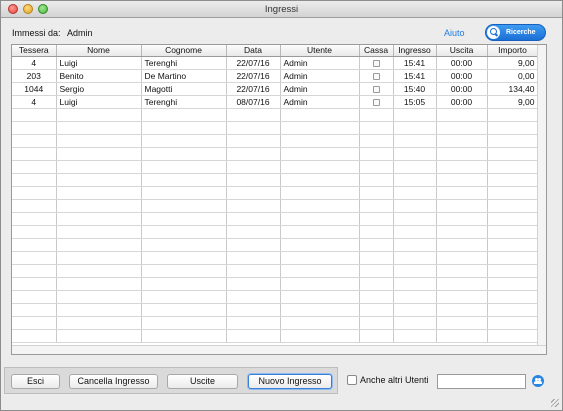 Image resolution: width=563 pixels, height=411 pixels. What do you see at coordinates (253, 51) in the screenshot?
I see `column-header-data: Data` at bounding box center [253, 51].